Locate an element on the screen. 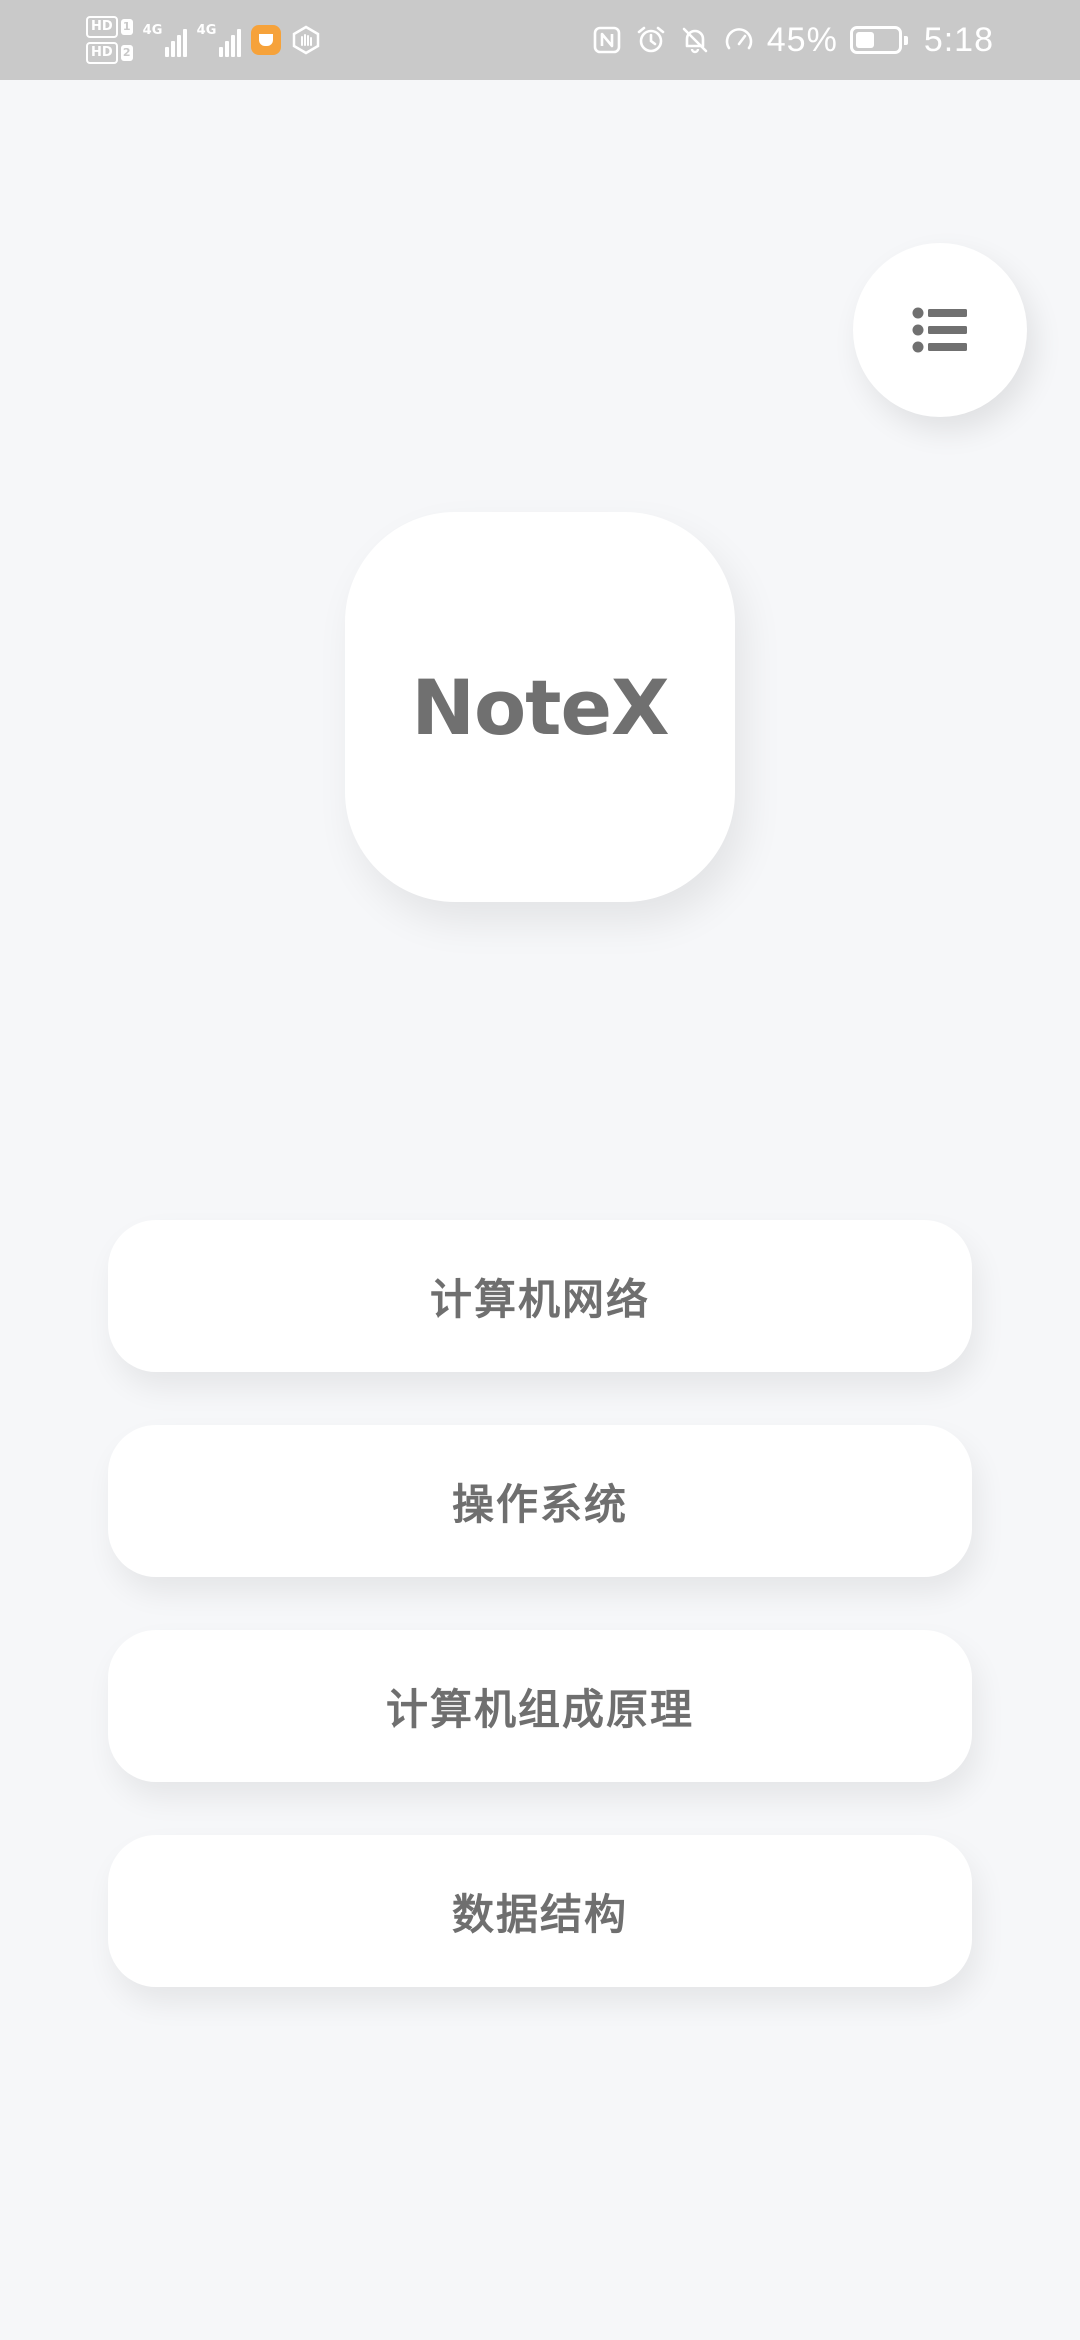 The image size is (1080, 2340). battery-icon is located at coordinates (878, 40).